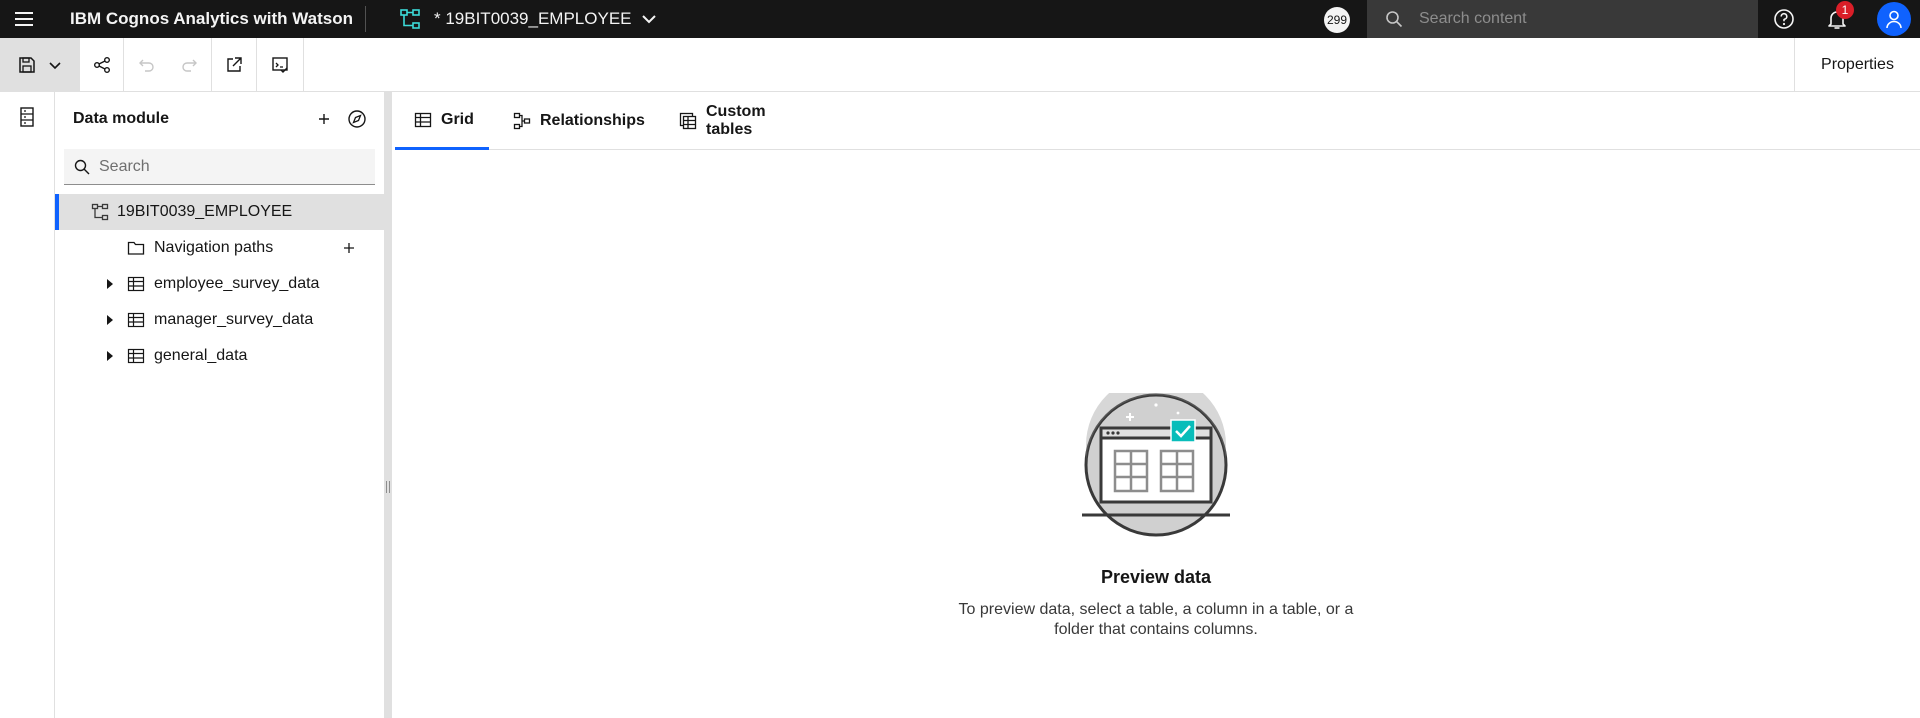 Image resolution: width=1920 pixels, height=718 pixels. I want to click on menu-icon, so click(24, 19).